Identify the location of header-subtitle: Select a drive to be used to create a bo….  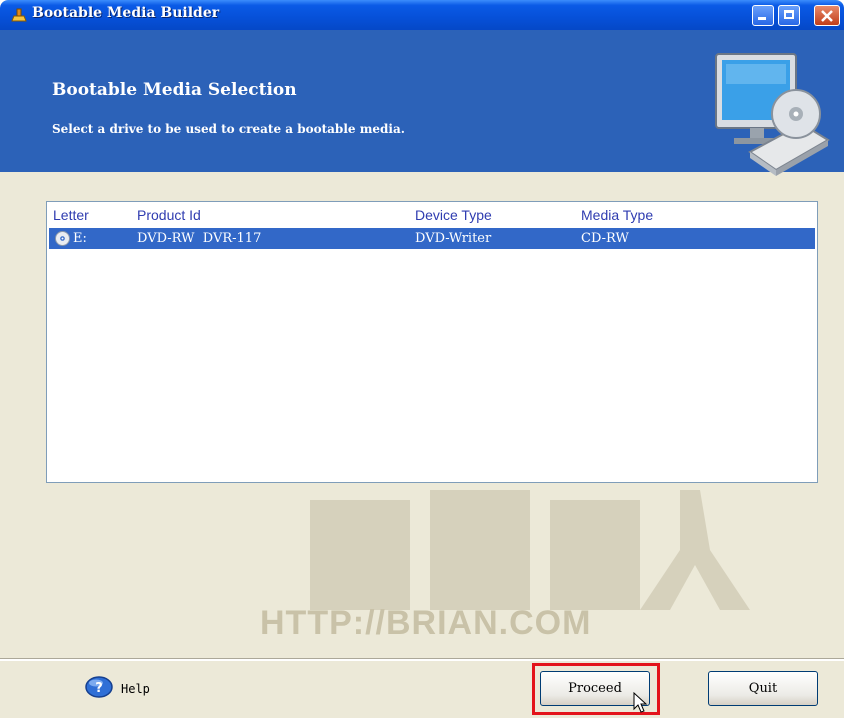
(228, 129).